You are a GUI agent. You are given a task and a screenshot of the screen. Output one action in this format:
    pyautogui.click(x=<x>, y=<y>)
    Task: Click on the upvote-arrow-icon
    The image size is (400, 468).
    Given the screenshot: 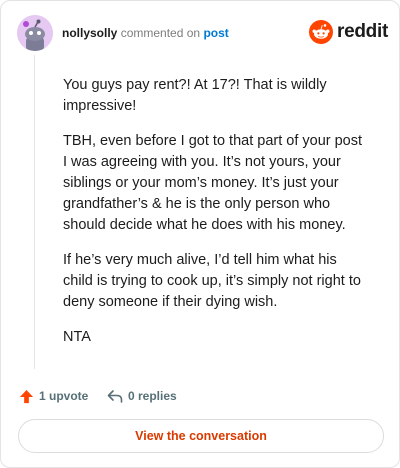 What is the action you would take?
    pyautogui.click(x=26, y=396)
    